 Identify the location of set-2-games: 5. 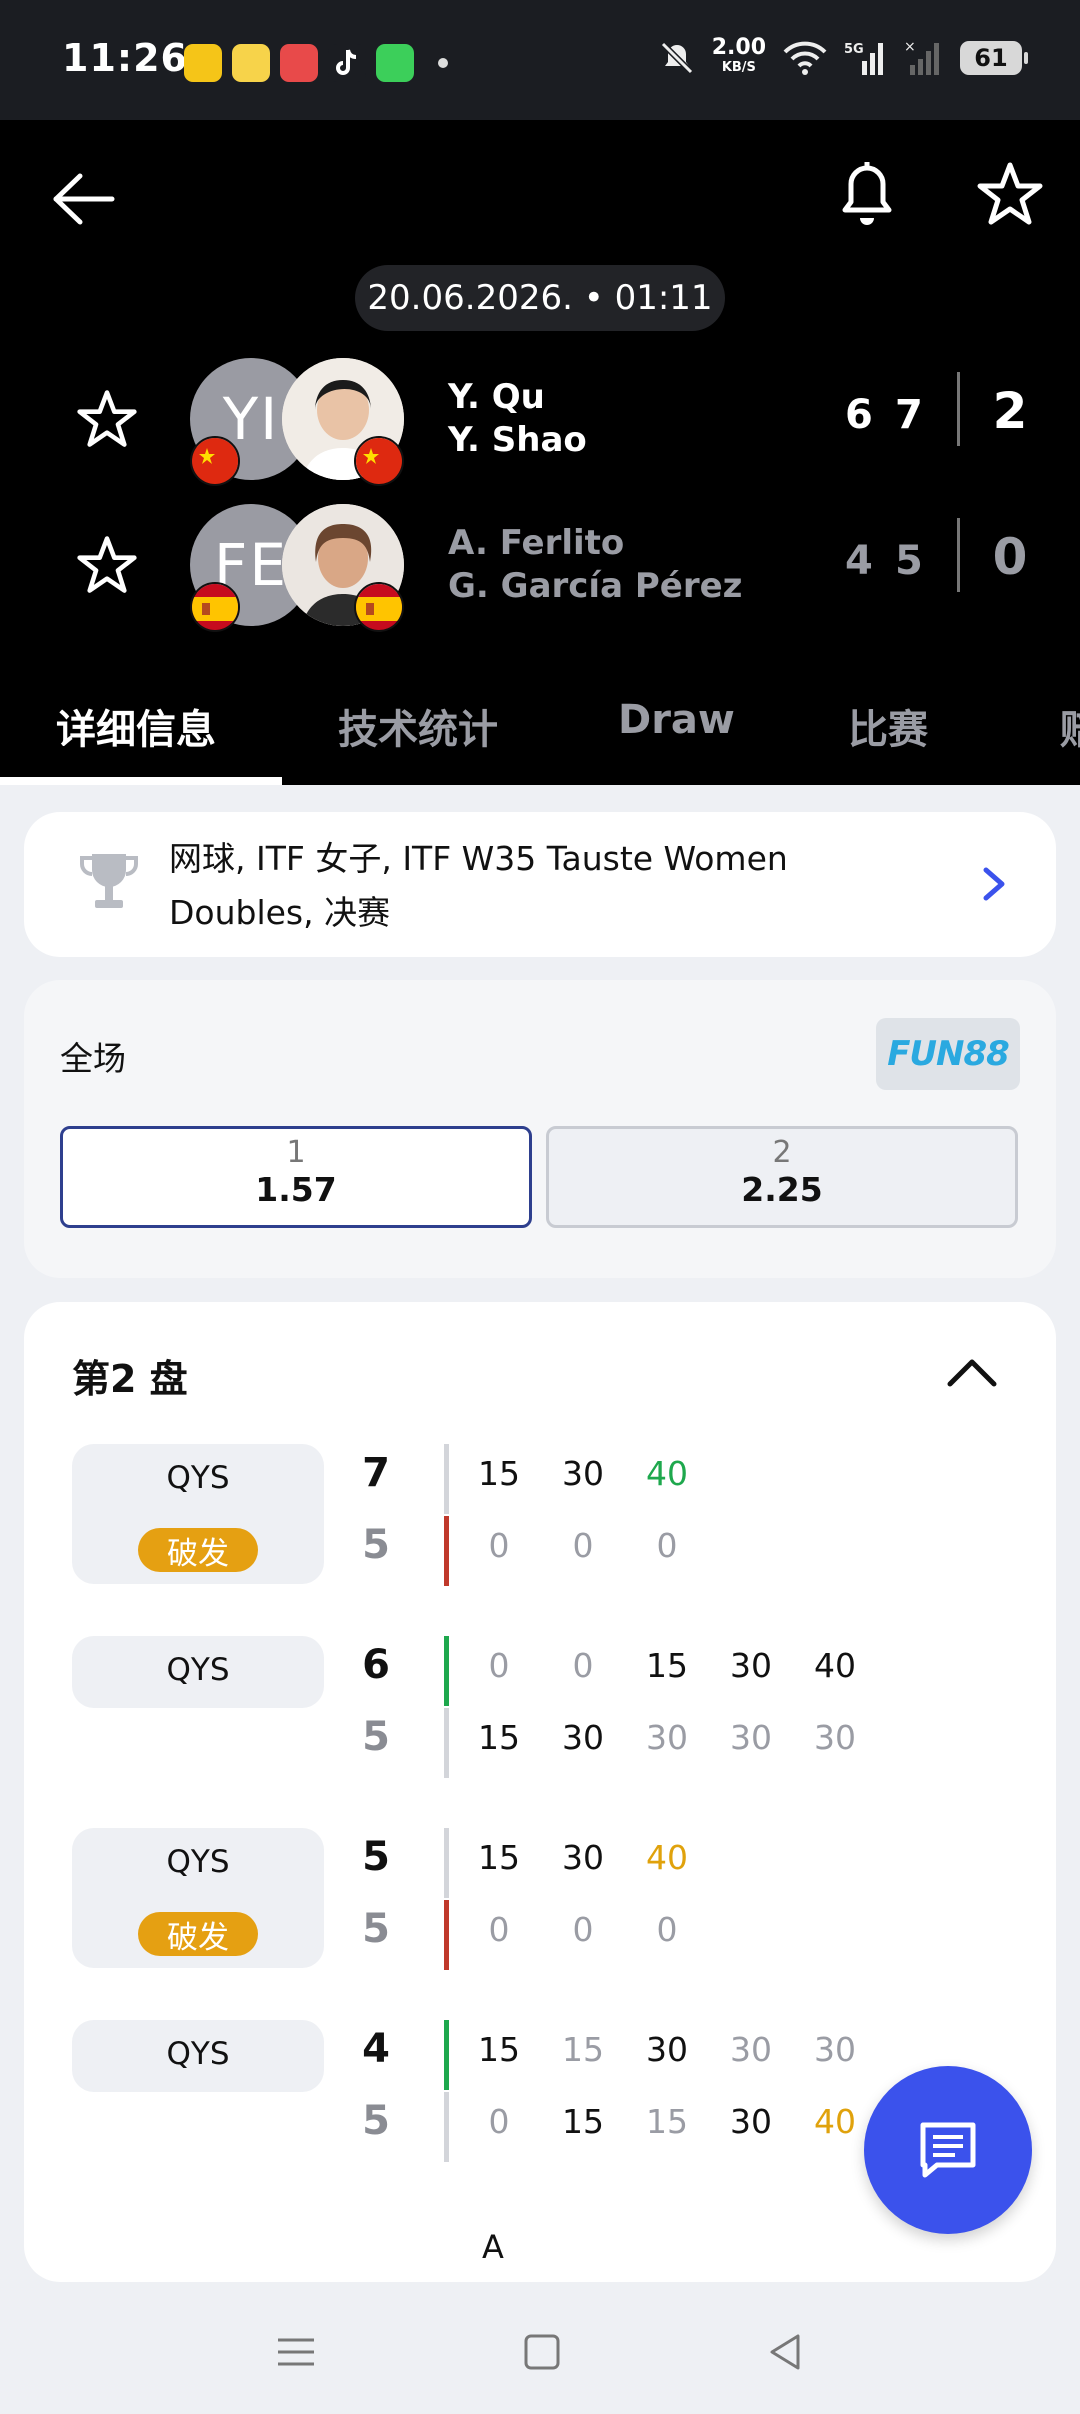
(909, 561).